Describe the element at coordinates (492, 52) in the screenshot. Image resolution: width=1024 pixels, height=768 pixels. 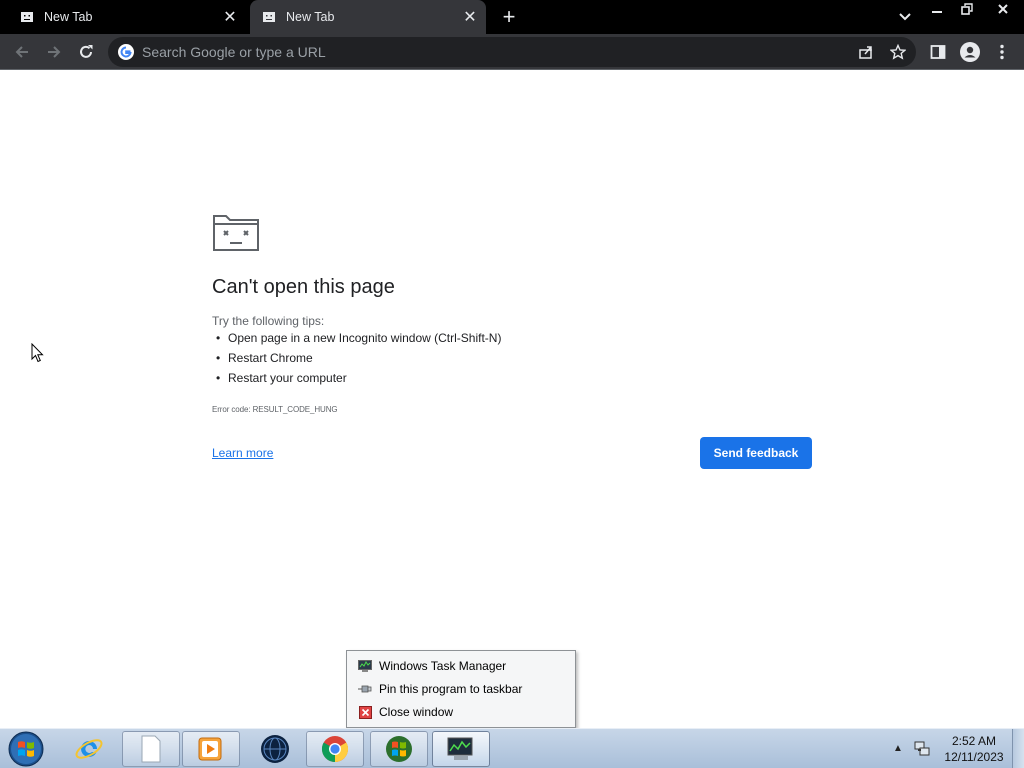
I see `omnibox-input` at that location.